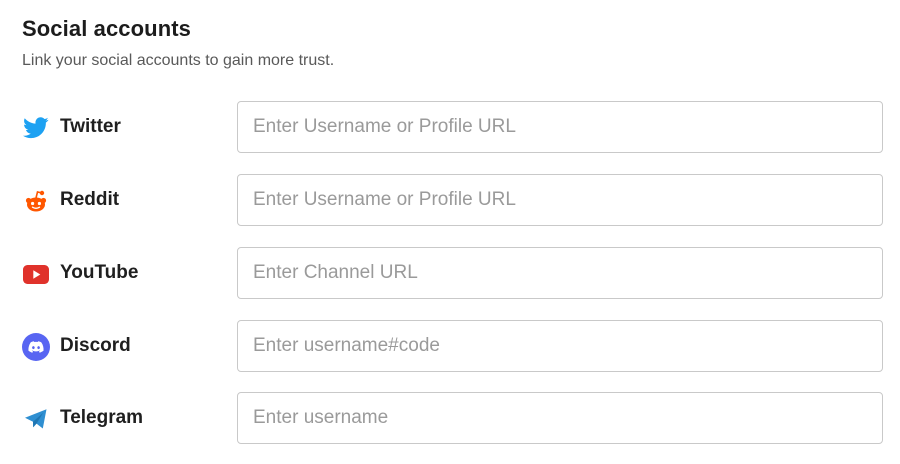 Image resolution: width=900 pixels, height=464 pixels. I want to click on twitter-row: Twitter, so click(450, 128).